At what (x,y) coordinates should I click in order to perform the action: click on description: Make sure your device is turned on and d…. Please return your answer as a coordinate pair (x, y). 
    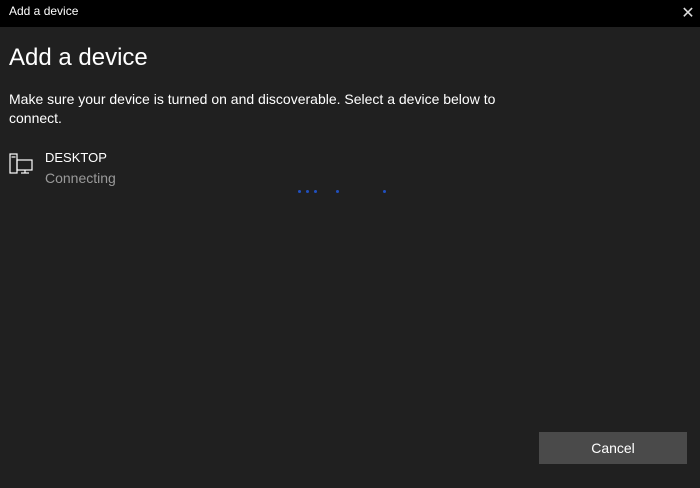
    Looking at the image, I should click on (252, 108).